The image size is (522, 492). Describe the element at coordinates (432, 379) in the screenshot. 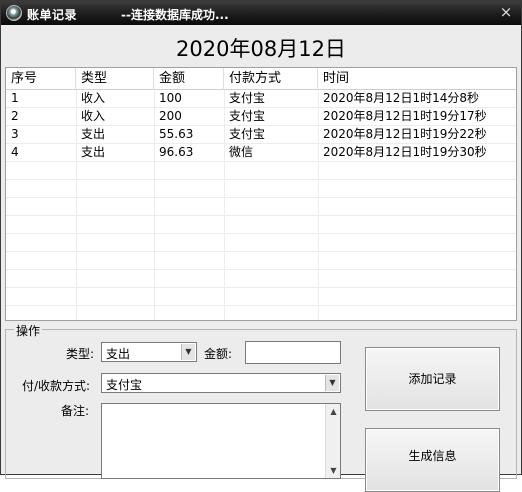

I see `add-record-button: 添加记录` at that location.